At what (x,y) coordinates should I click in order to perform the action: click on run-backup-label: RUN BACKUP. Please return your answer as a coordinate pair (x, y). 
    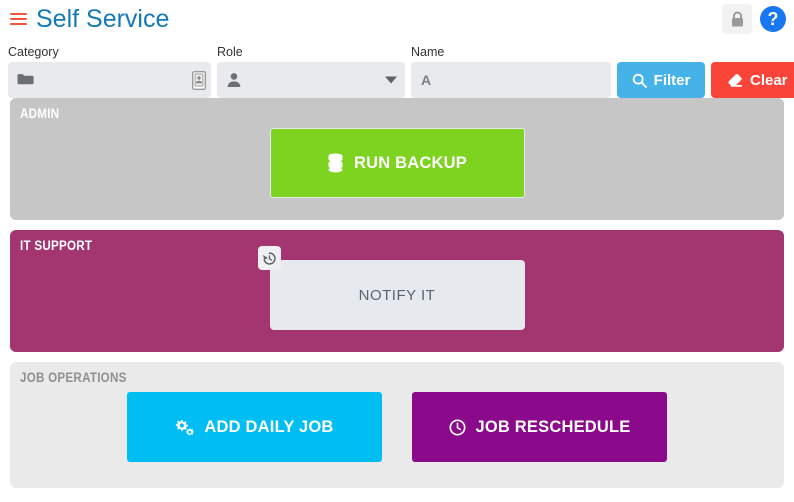
    Looking at the image, I should click on (410, 162).